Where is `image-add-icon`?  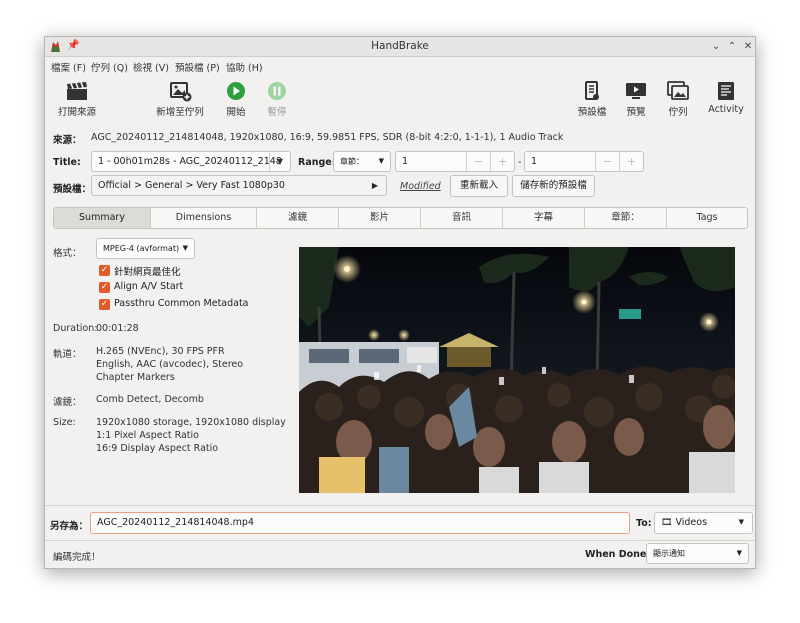 image-add-icon is located at coordinates (181, 92).